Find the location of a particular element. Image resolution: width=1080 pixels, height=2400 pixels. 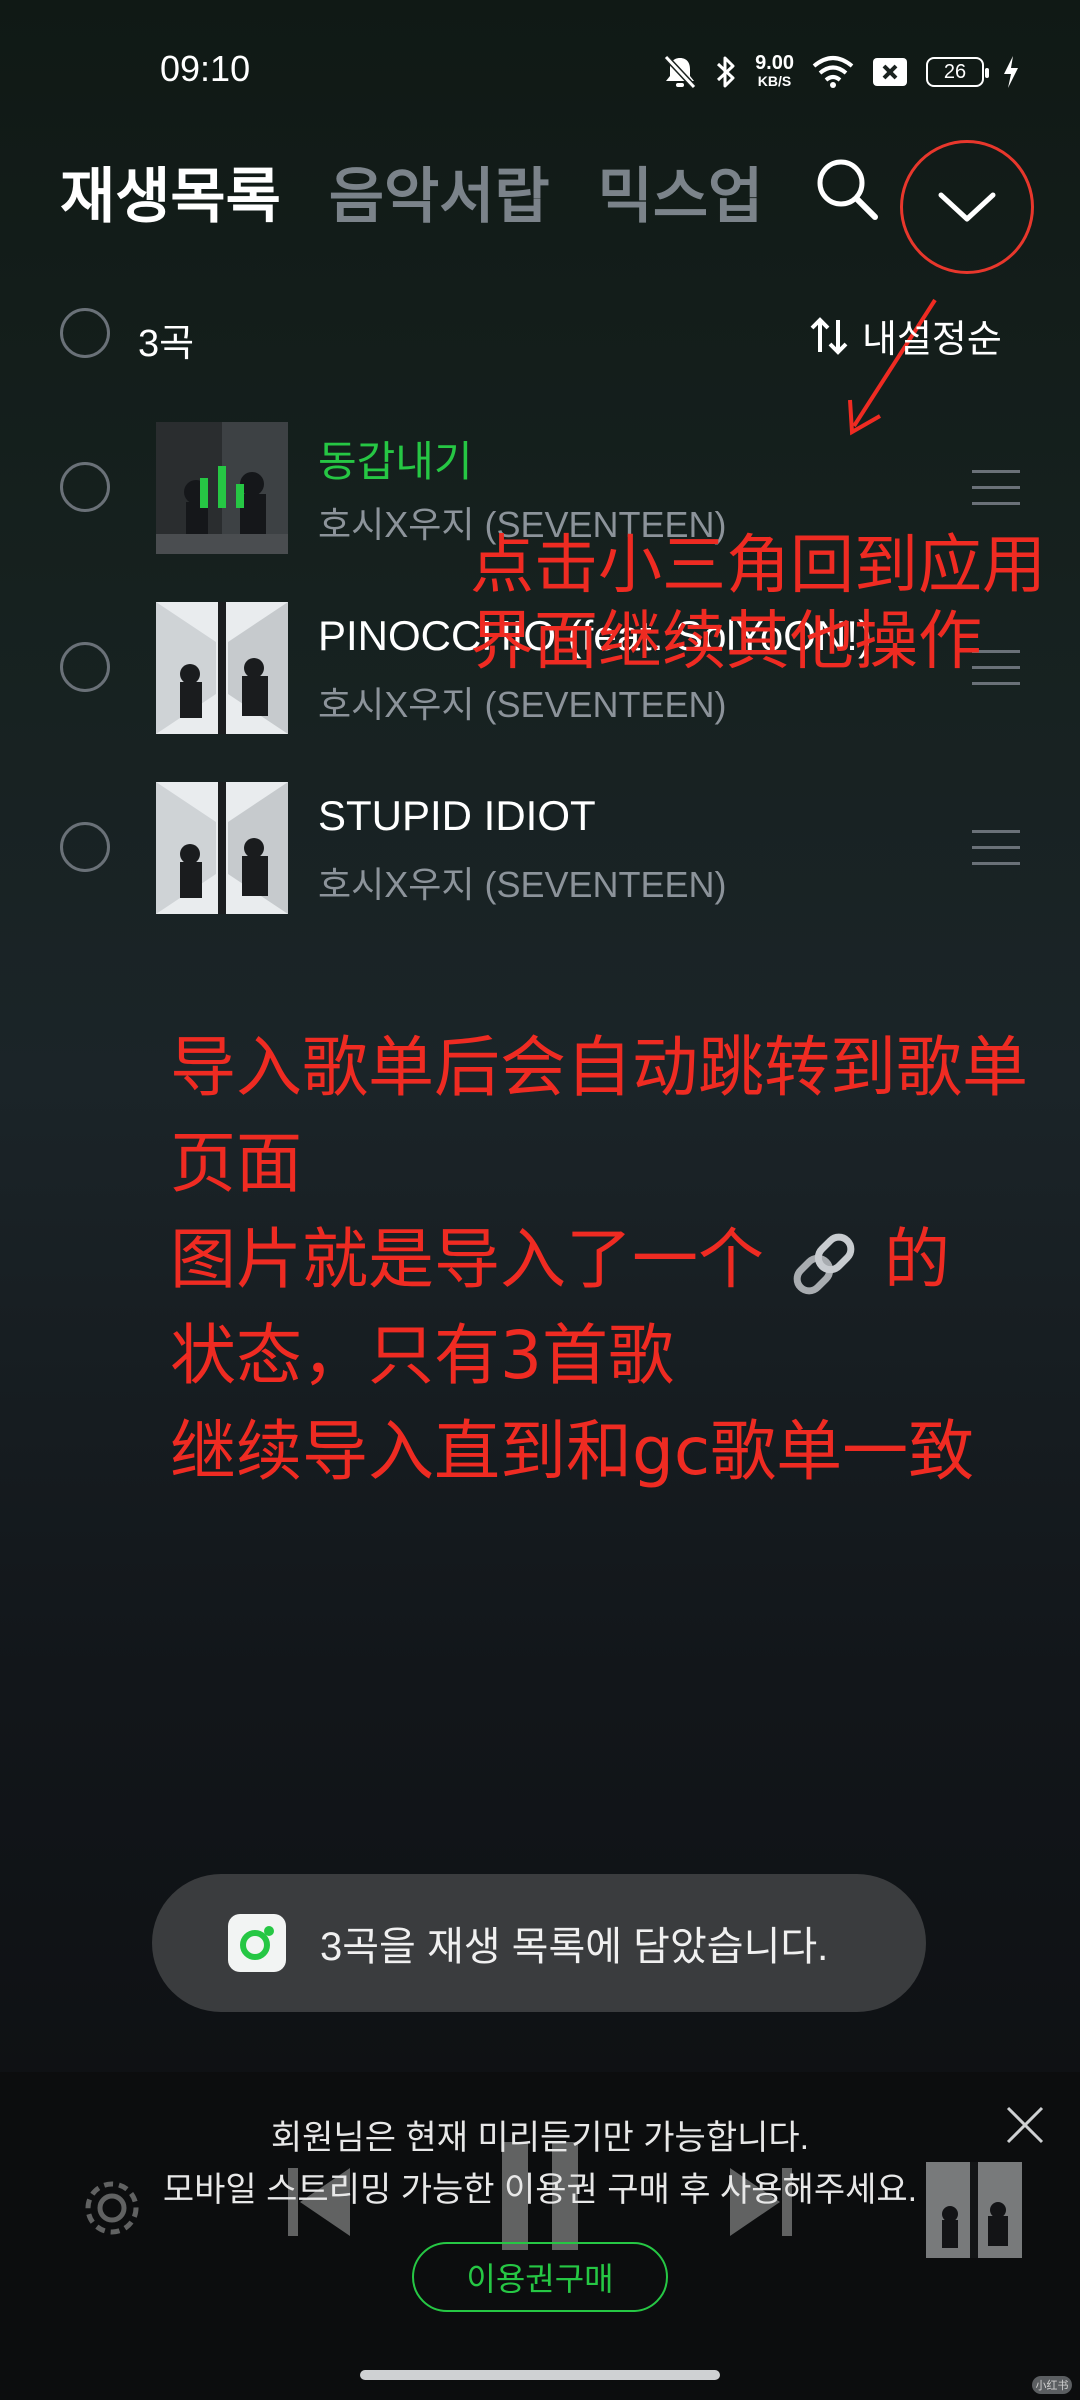

collapse-button is located at coordinates (967, 207).